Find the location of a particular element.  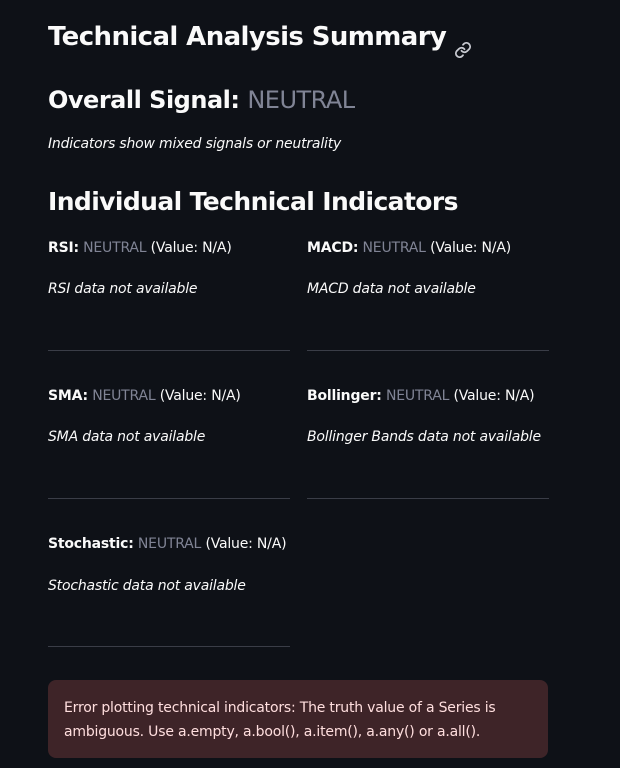

indicator-name: Stochastic: is located at coordinates (91, 544).